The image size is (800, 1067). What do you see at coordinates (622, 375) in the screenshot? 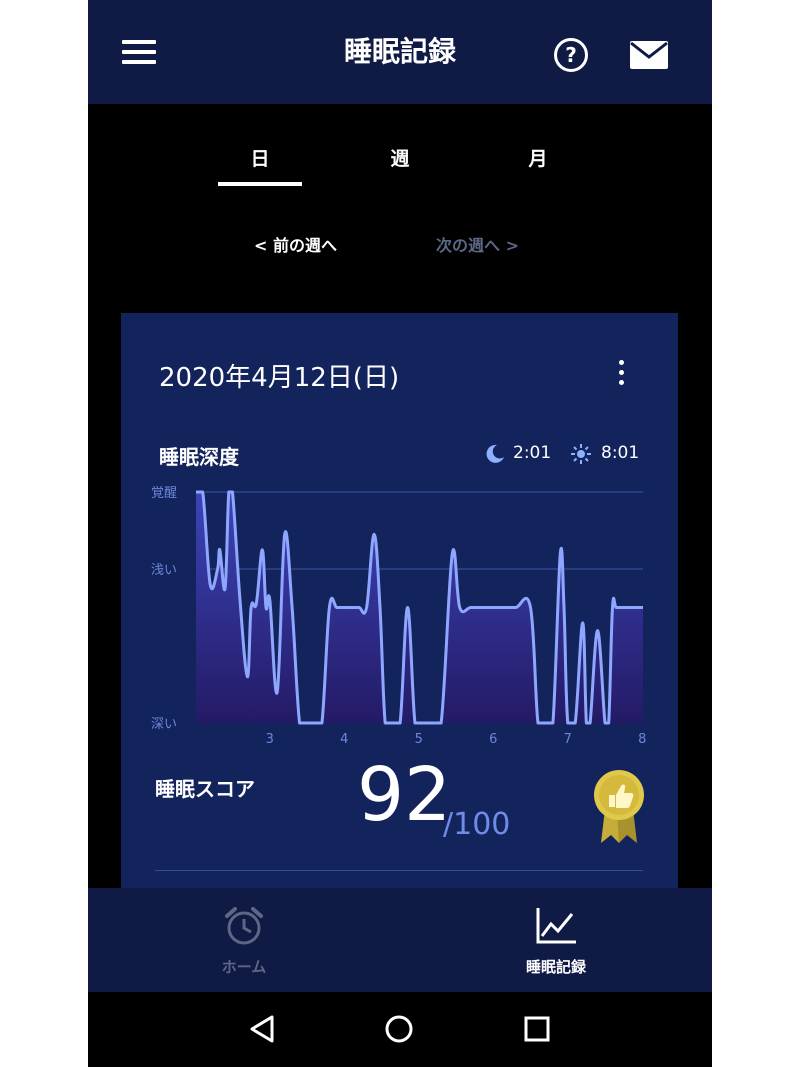
I see `more-options-icon` at bounding box center [622, 375].